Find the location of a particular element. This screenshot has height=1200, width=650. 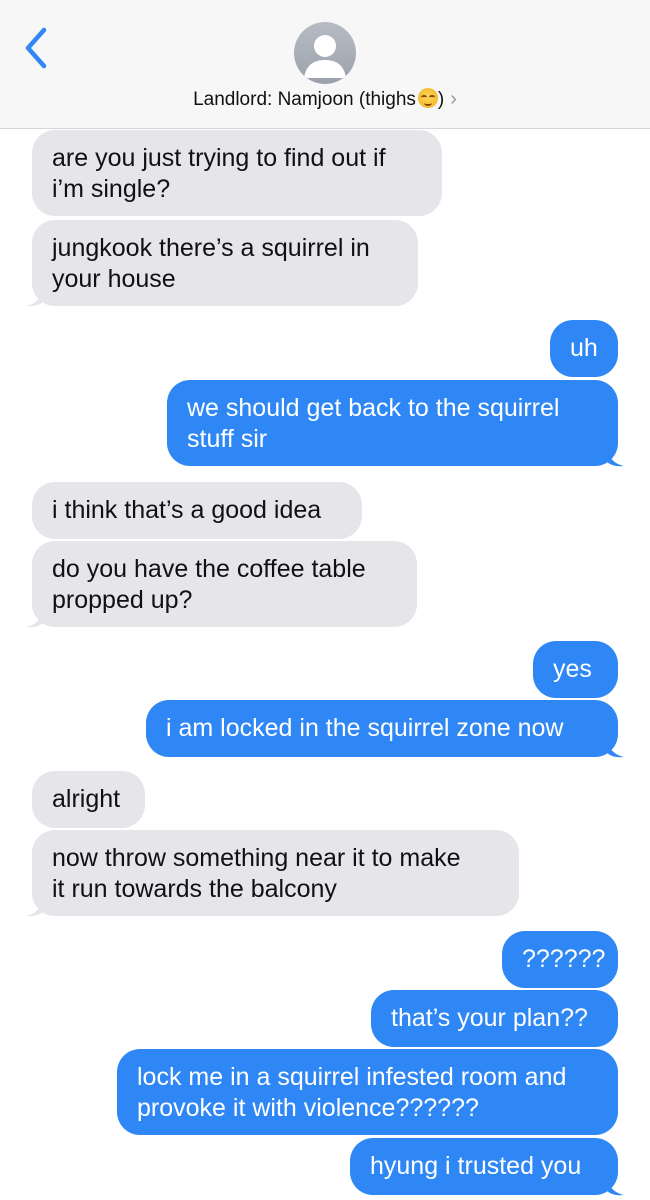

received-message-bubble: i think that’s a good idea is located at coordinates (197, 510).